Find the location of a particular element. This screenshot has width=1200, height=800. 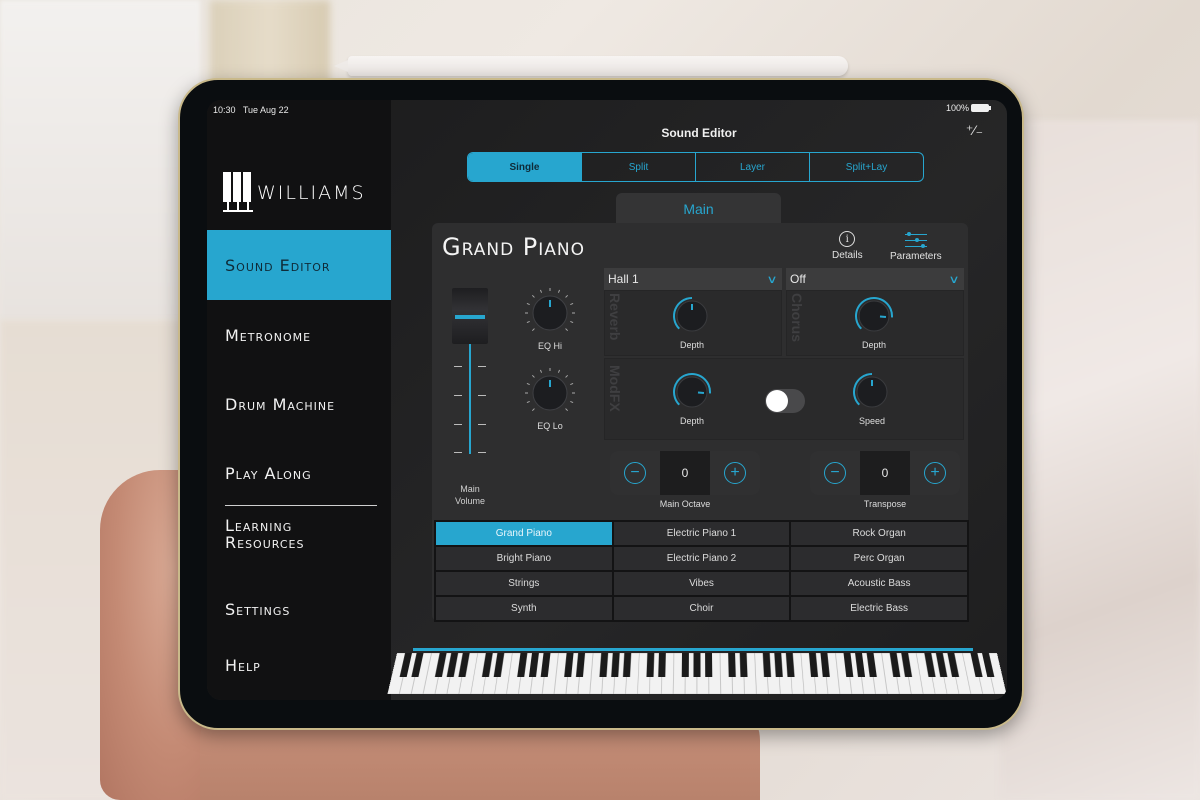

chorus-type-value: Off is located at coordinates (798, 279).